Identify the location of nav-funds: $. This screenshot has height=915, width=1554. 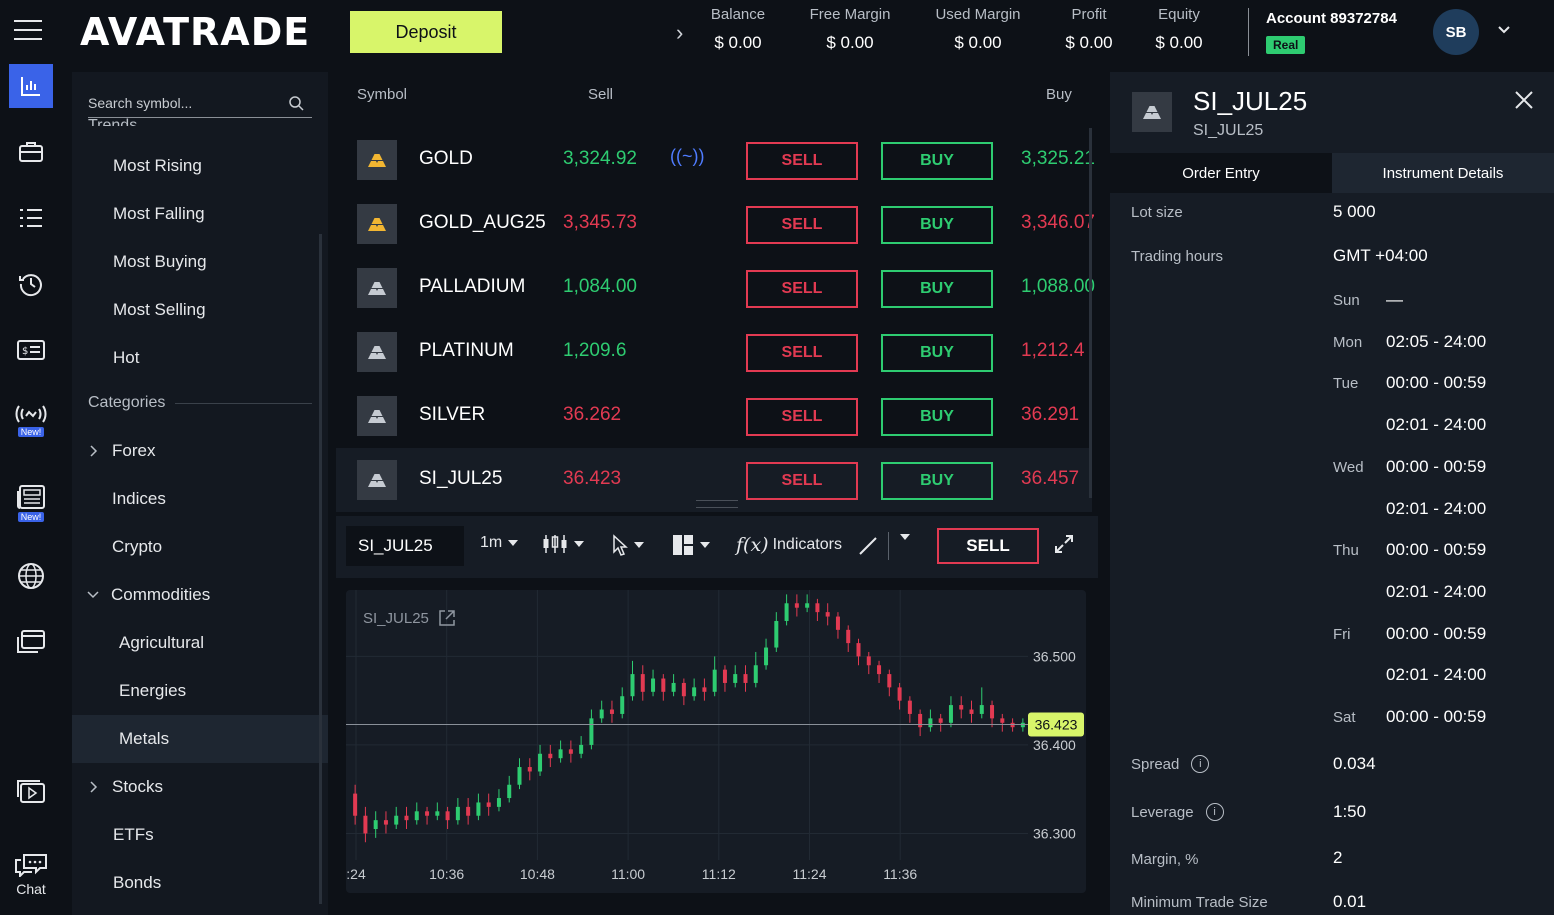
(31, 350).